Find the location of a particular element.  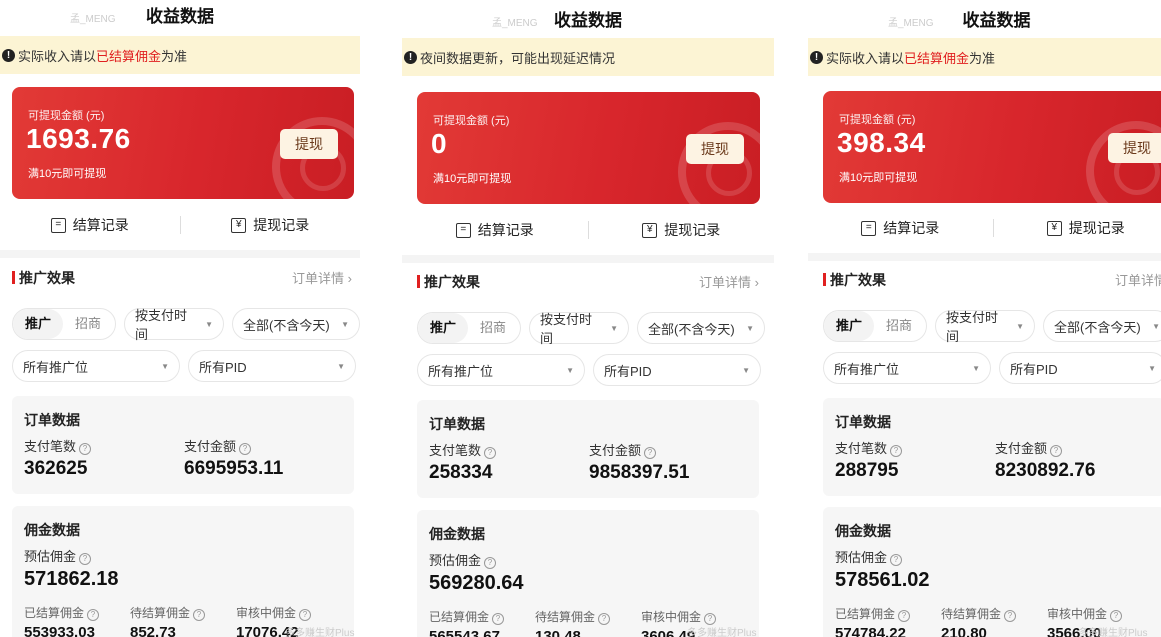

balance-amount: 398.34 is located at coordinates (881, 142).